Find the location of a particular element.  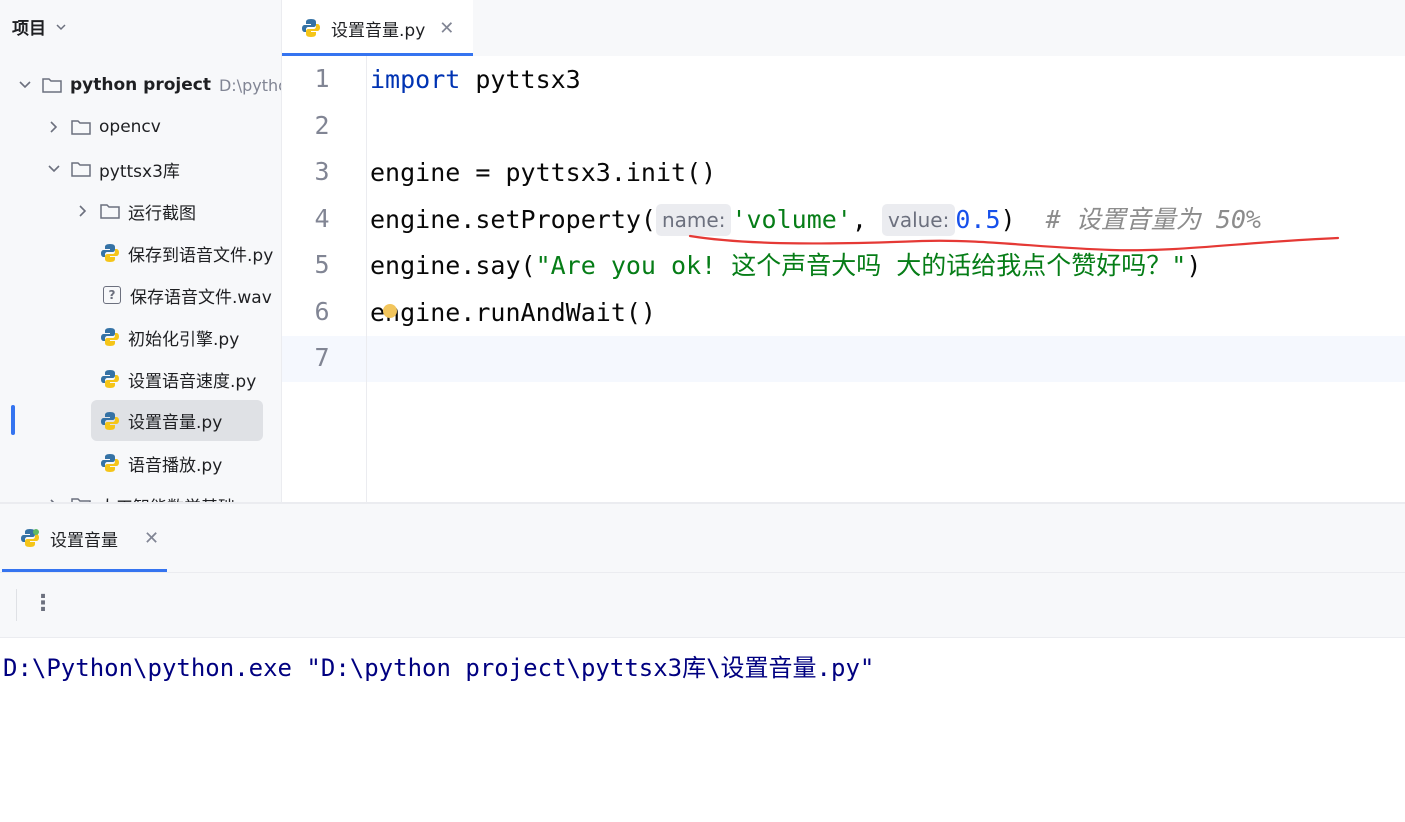

editor-tab-bar: 设置音量.py ✕ is located at coordinates (843, 28).